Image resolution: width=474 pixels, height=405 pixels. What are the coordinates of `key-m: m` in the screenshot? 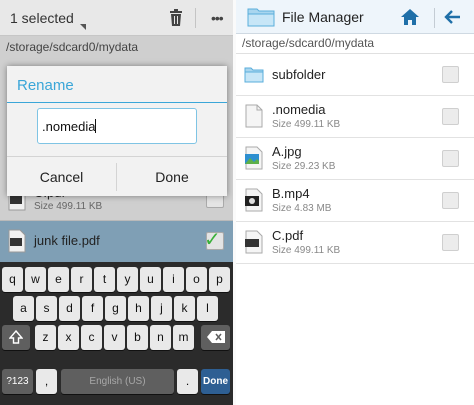 It's located at (183, 337).